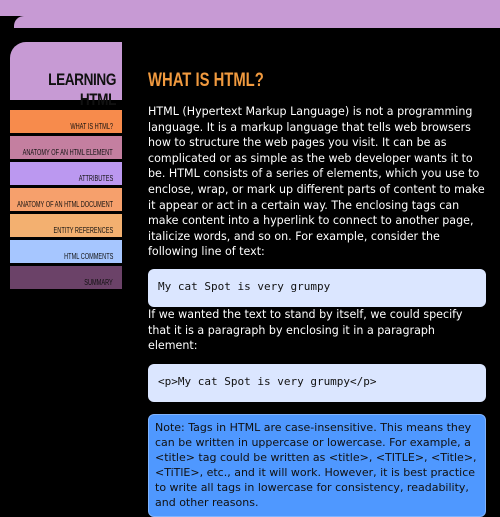 The width and height of the screenshot is (500, 517). Describe the element at coordinates (83, 230) in the screenshot. I see `nav-item-label: Entity references` at that location.